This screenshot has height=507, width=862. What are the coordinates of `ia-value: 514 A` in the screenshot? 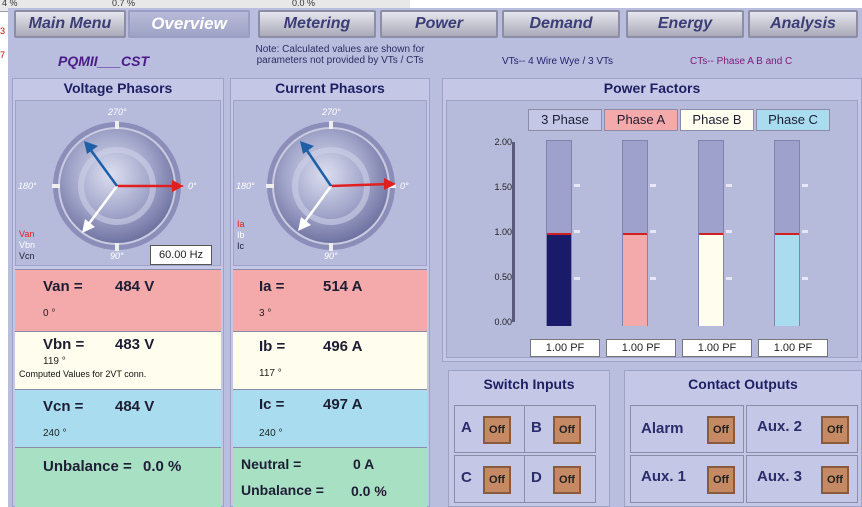 It's located at (343, 286).